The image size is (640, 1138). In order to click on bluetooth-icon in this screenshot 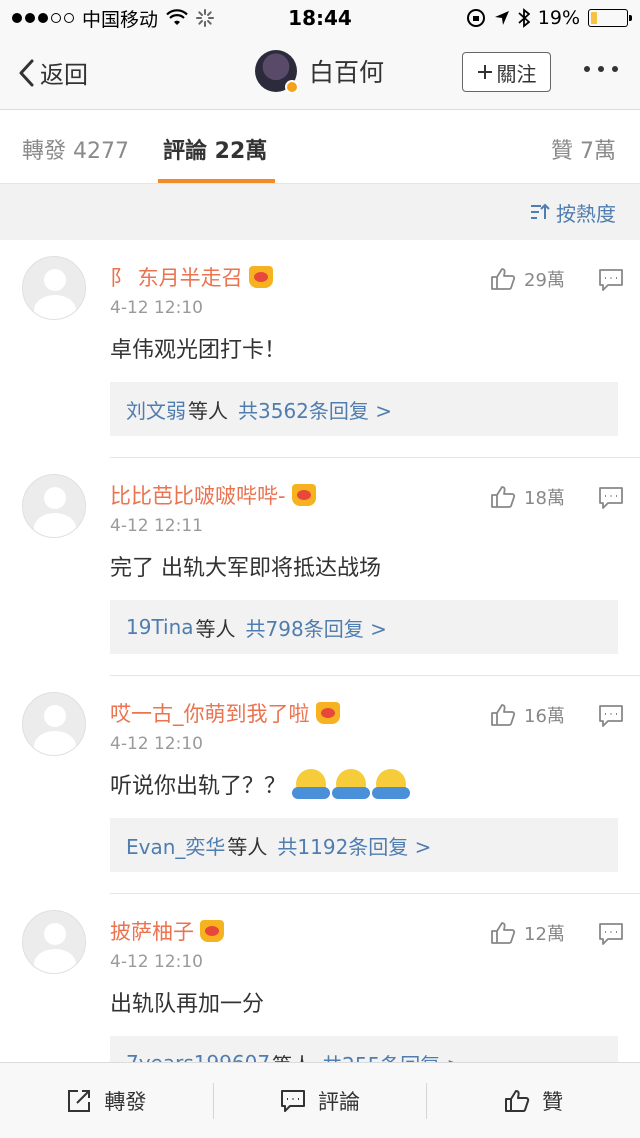, I will do `click(524, 18)`.